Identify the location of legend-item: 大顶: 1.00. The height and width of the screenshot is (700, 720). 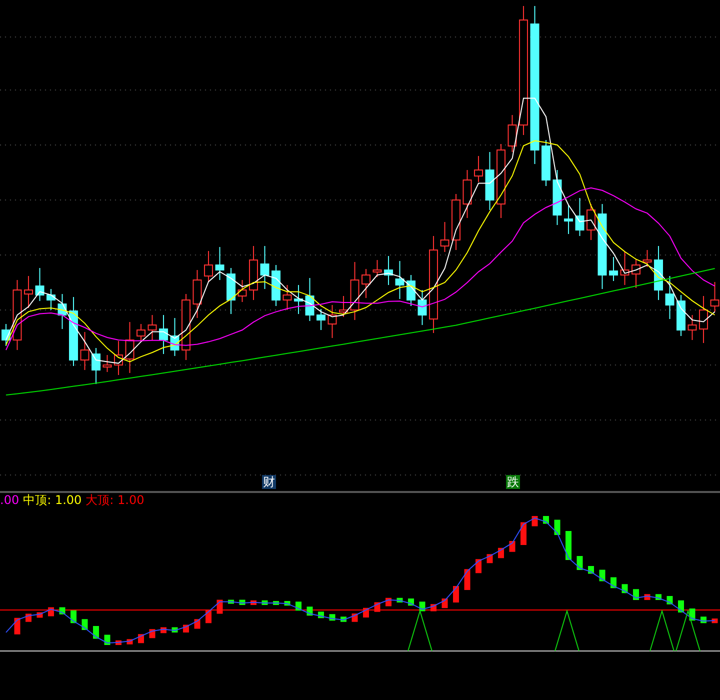
(115, 500).